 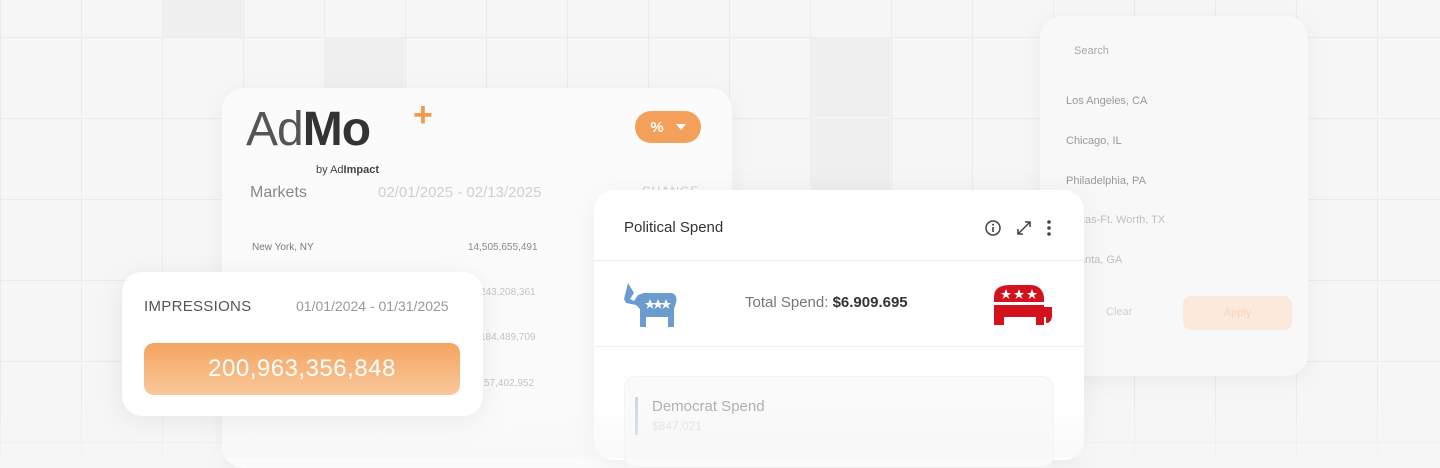 I want to click on apply-button: Apply, so click(x=1237, y=313).